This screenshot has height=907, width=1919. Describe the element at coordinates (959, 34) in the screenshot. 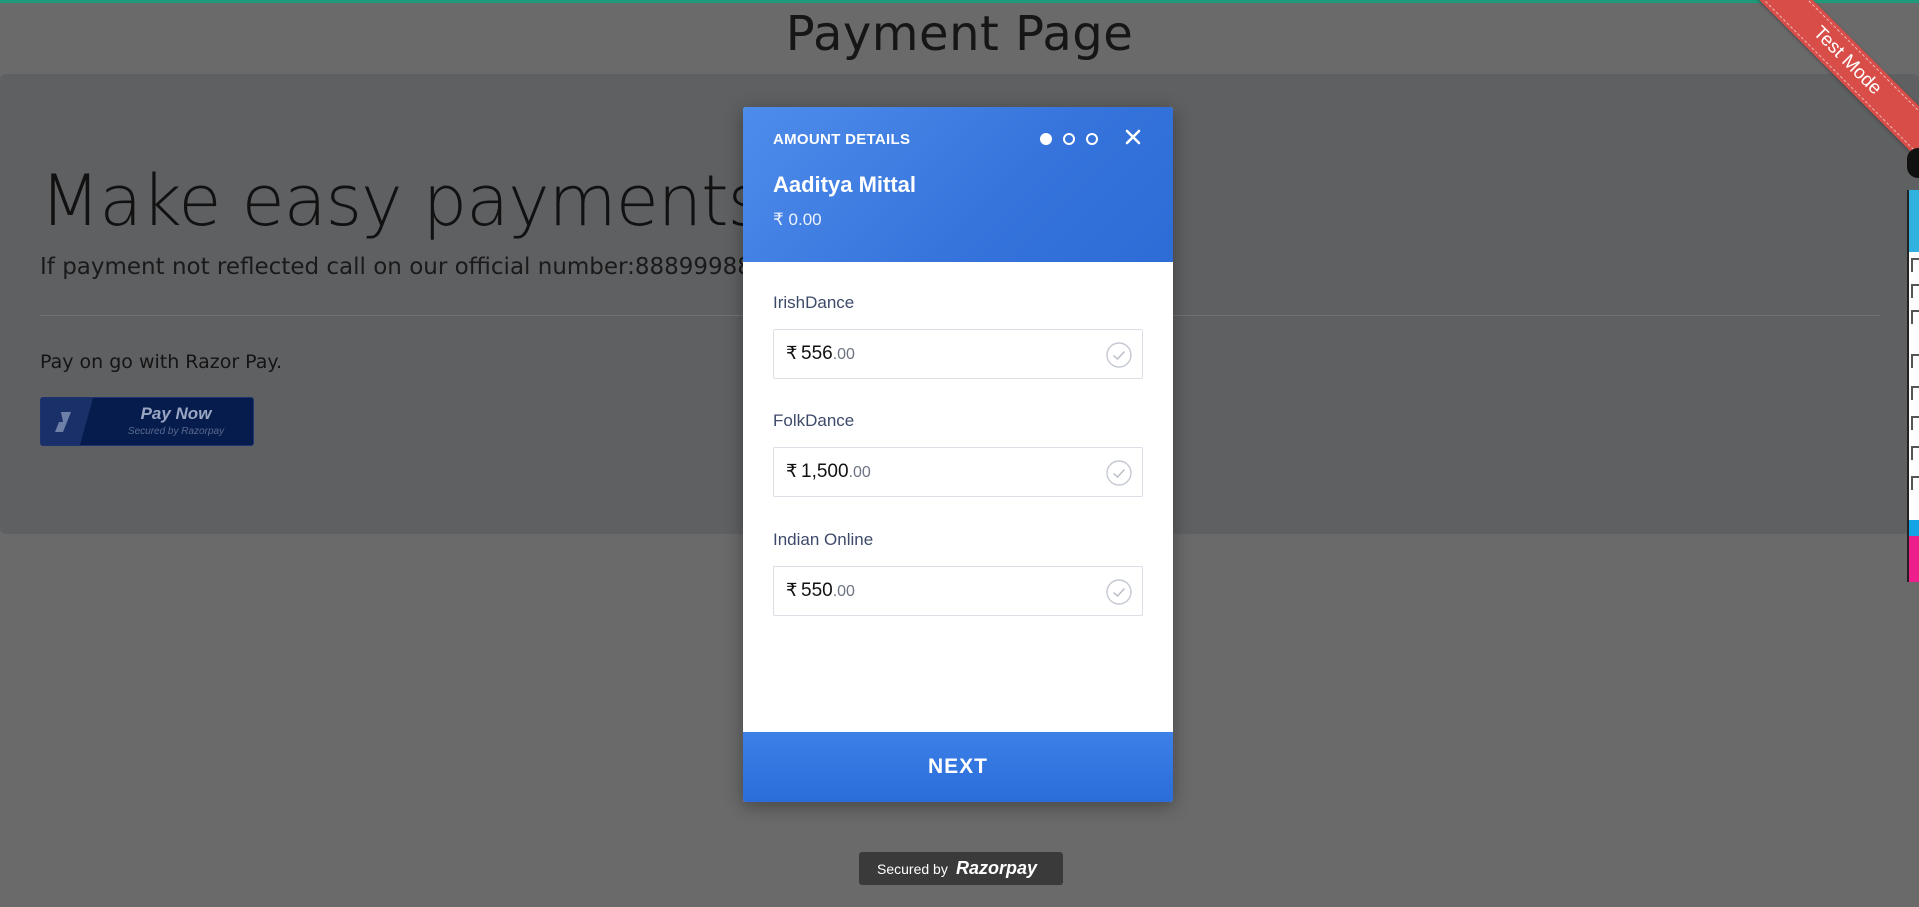

I see `page-title: Payment Page` at that location.